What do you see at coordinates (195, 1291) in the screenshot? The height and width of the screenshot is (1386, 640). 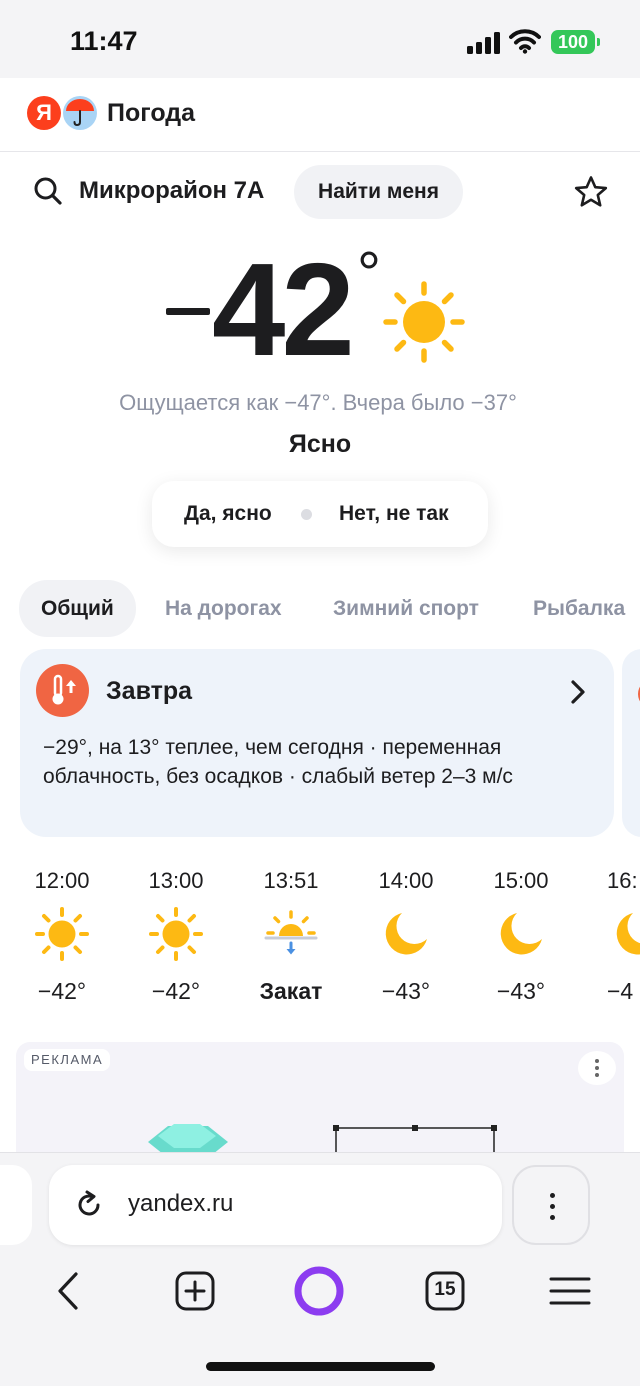 I see `new-tab-icon` at bounding box center [195, 1291].